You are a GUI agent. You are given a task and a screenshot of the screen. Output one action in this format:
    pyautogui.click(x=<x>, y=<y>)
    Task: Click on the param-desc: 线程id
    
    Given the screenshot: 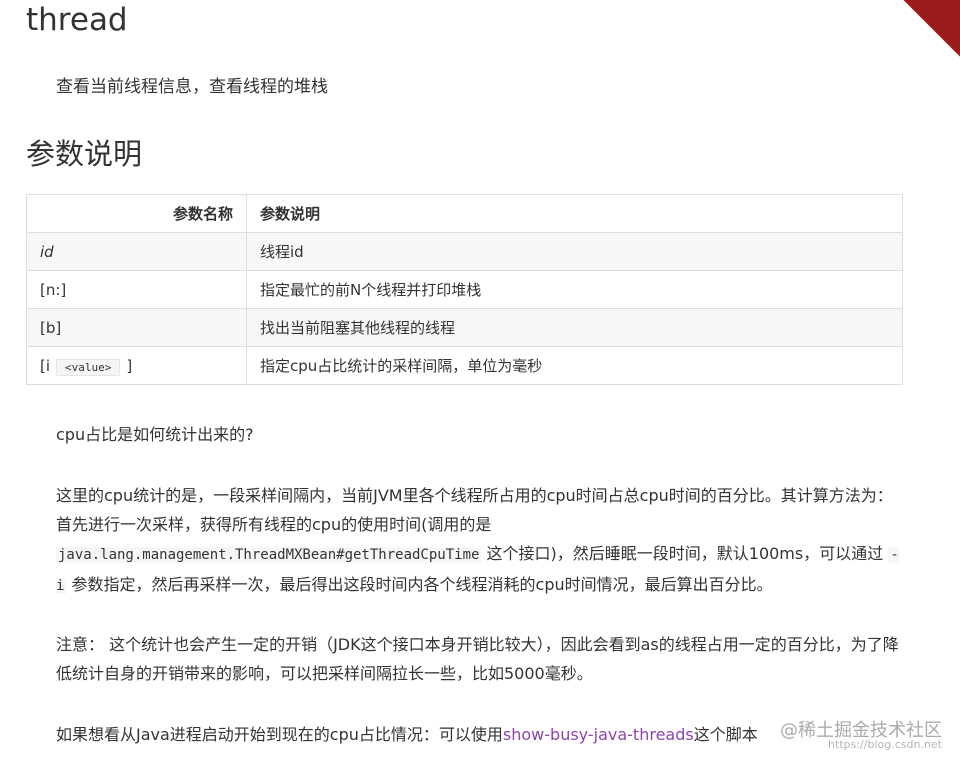 What is the action you would take?
    pyautogui.click(x=574, y=251)
    